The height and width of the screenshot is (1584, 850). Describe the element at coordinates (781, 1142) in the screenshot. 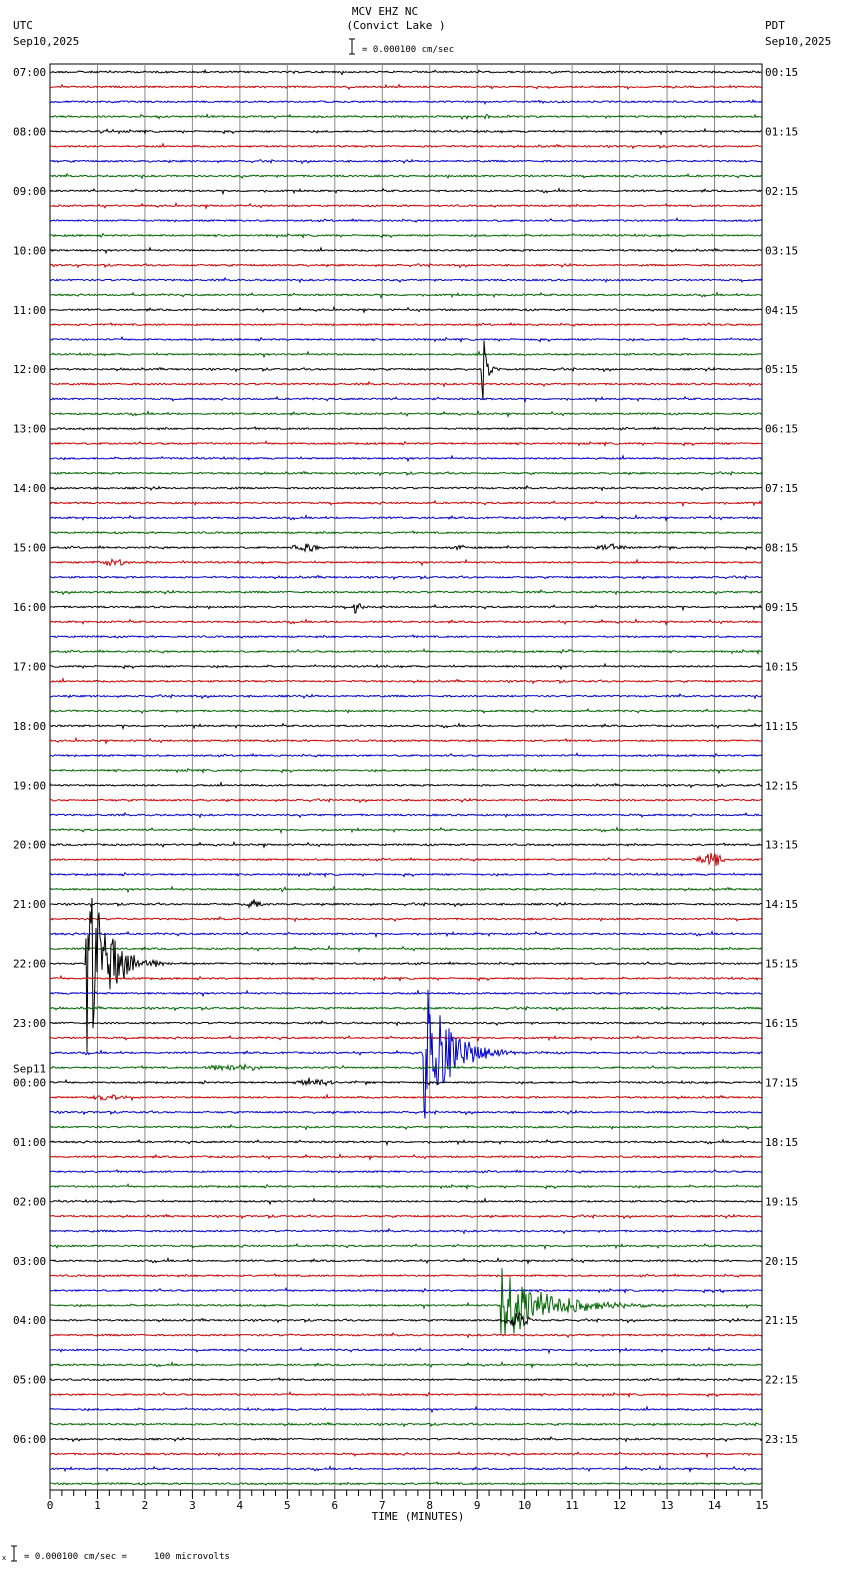

I see `pdt-hour-label: 18:15` at that location.